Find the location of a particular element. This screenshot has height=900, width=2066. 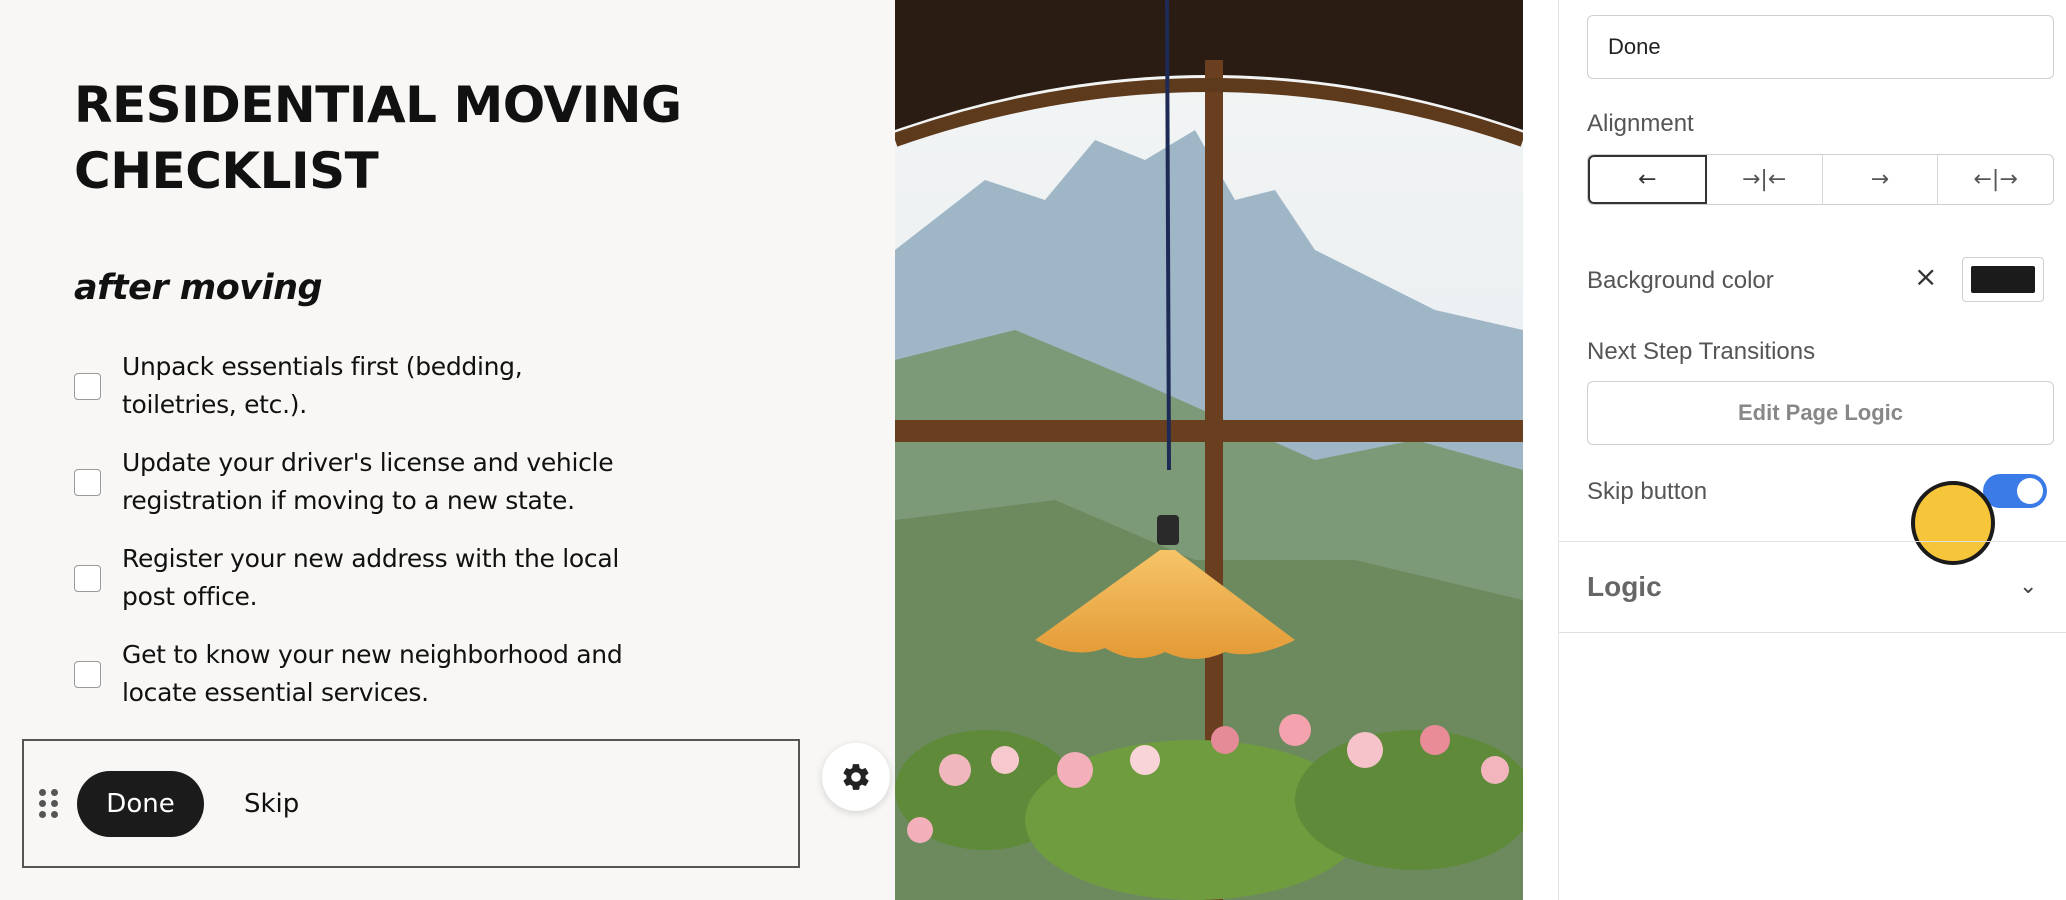

cursor-highlight is located at coordinates (1953, 523).